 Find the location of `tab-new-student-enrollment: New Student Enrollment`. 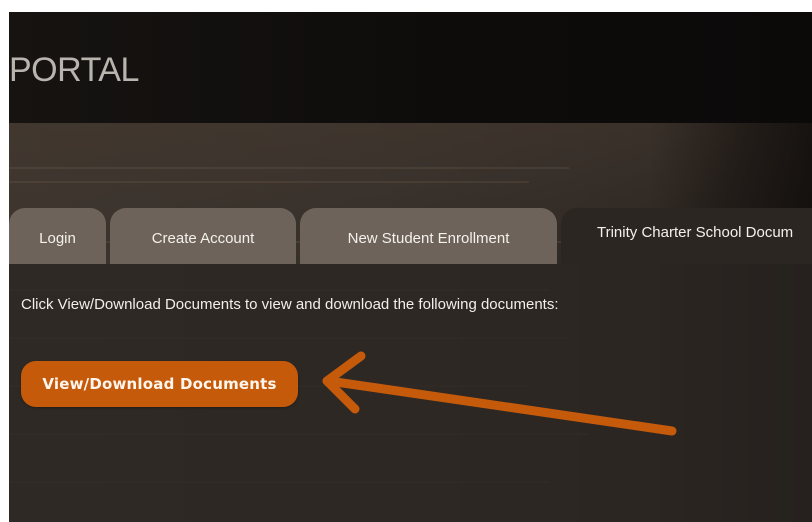

tab-new-student-enrollment: New Student Enrollment is located at coordinates (428, 236).